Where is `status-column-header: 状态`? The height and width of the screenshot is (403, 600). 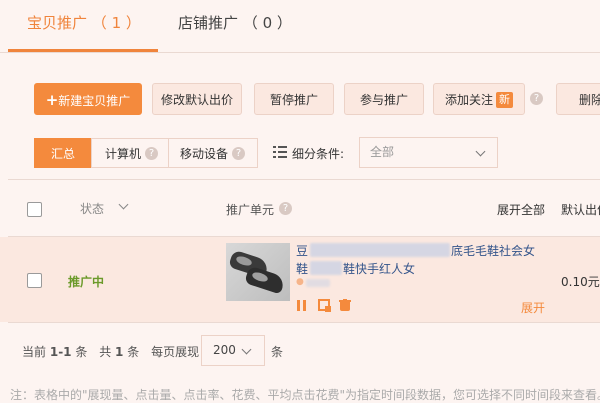 status-column-header: 状态 is located at coordinates (92, 208).